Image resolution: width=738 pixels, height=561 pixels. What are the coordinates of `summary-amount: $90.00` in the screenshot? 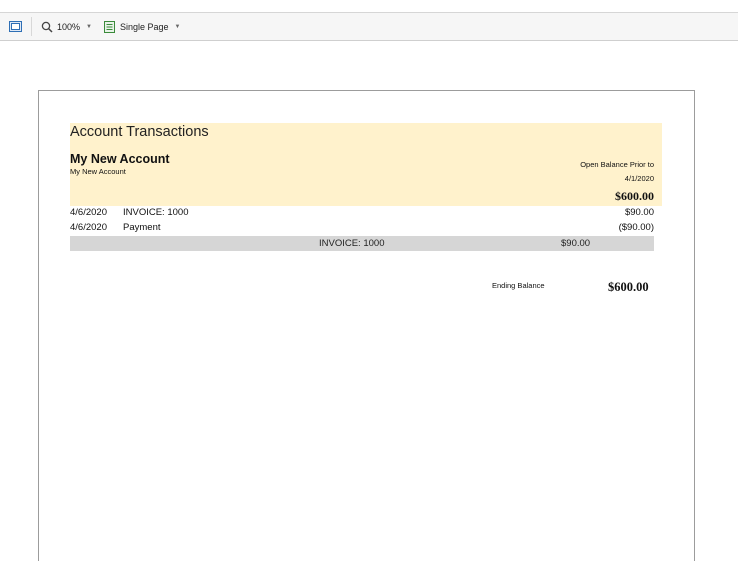 It's located at (576, 243).